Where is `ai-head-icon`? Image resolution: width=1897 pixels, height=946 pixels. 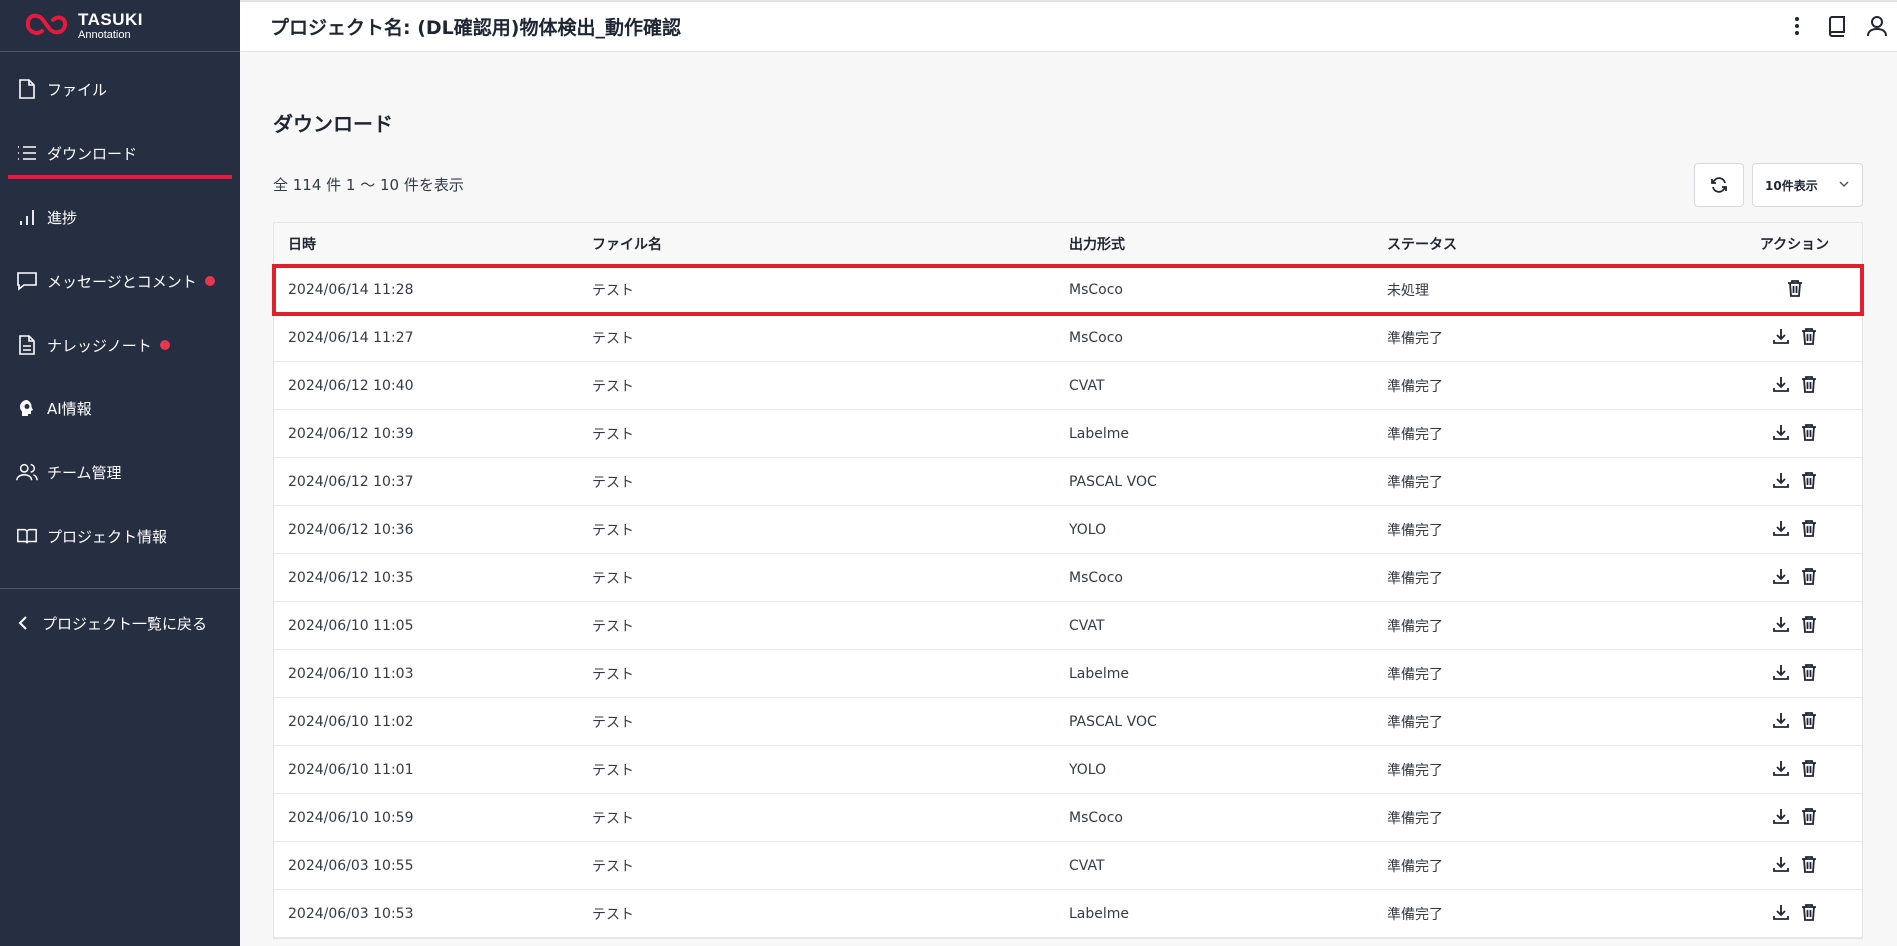
ai-head-icon is located at coordinates (27, 408).